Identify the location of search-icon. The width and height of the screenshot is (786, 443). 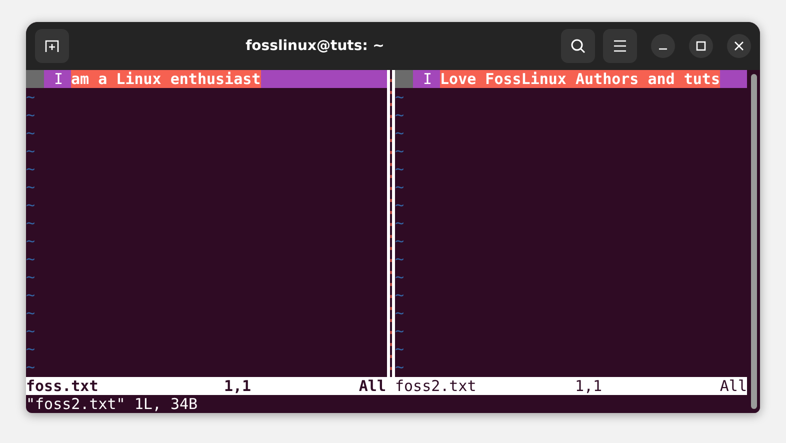
(578, 46).